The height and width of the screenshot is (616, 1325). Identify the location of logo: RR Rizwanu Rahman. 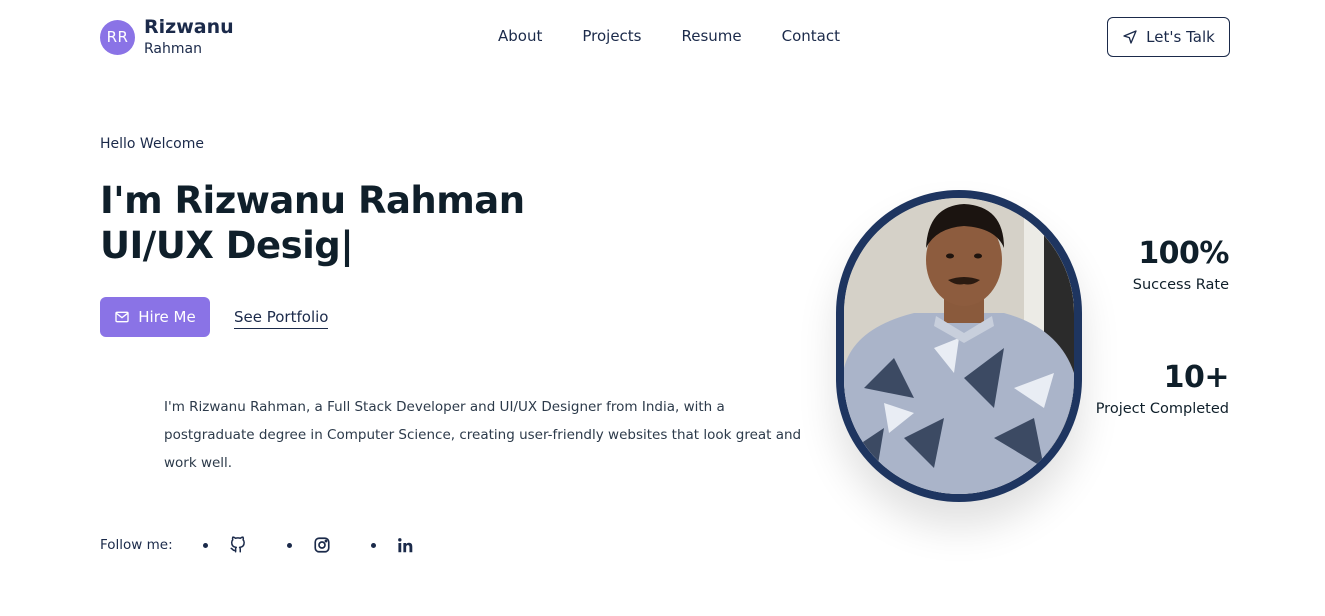
(167, 37).